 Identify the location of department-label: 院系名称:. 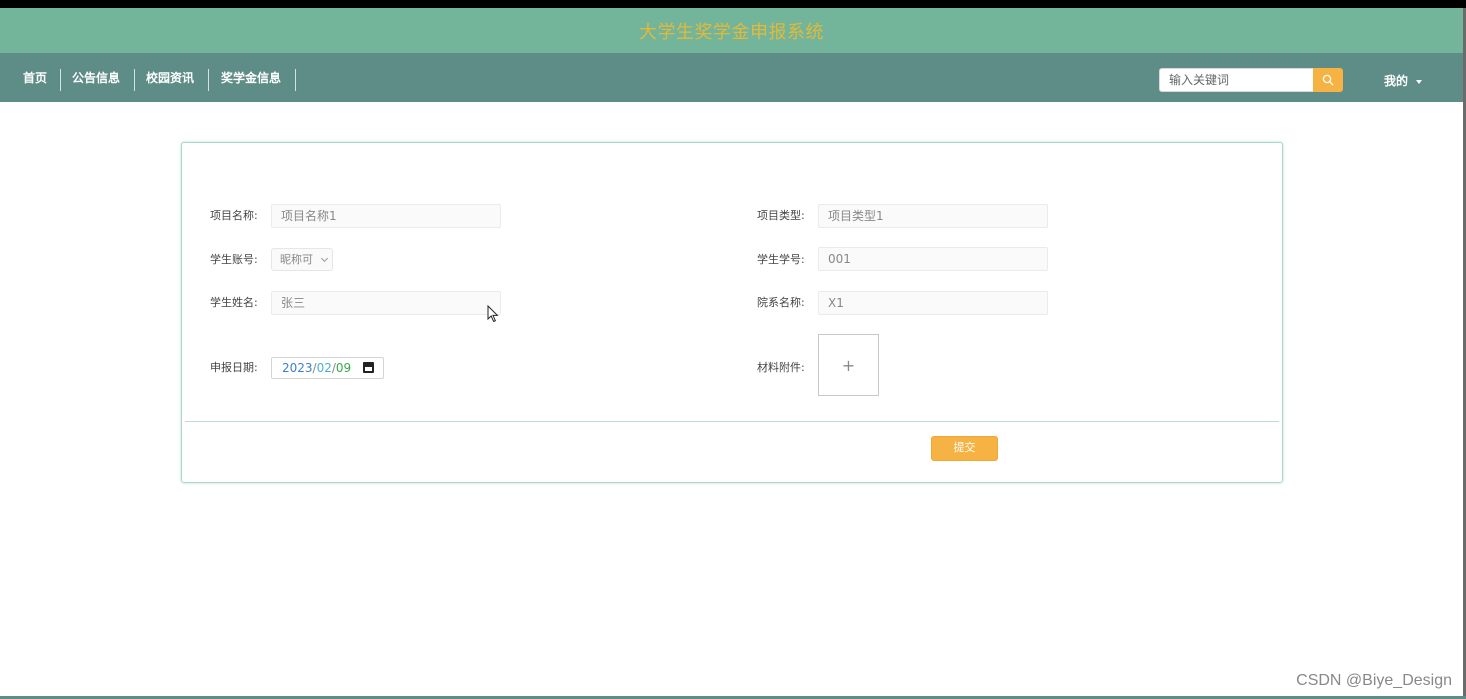
(781, 302).